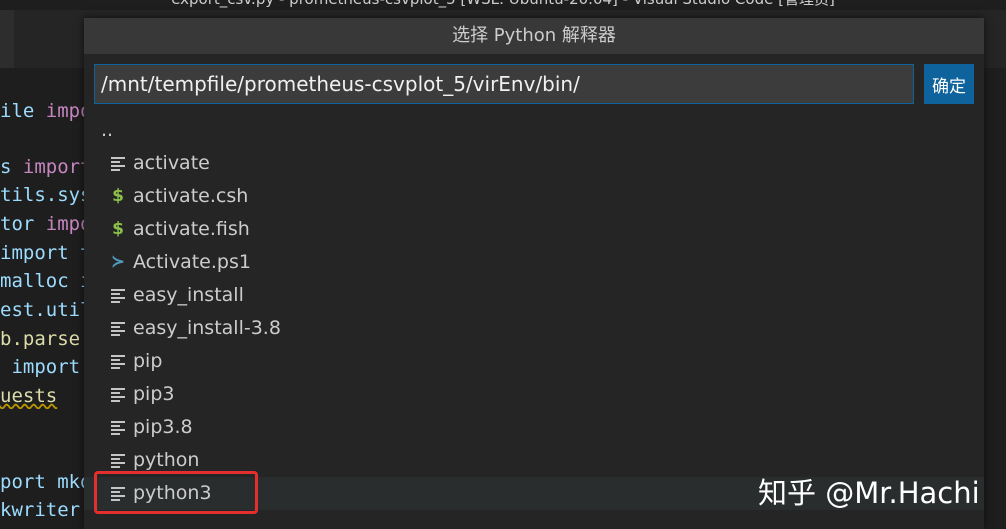 The width and height of the screenshot is (1006, 529). What do you see at coordinates (534, 361) in the screenshot?
I see `list-item-pip: pip` at bounding box center [534, 361].